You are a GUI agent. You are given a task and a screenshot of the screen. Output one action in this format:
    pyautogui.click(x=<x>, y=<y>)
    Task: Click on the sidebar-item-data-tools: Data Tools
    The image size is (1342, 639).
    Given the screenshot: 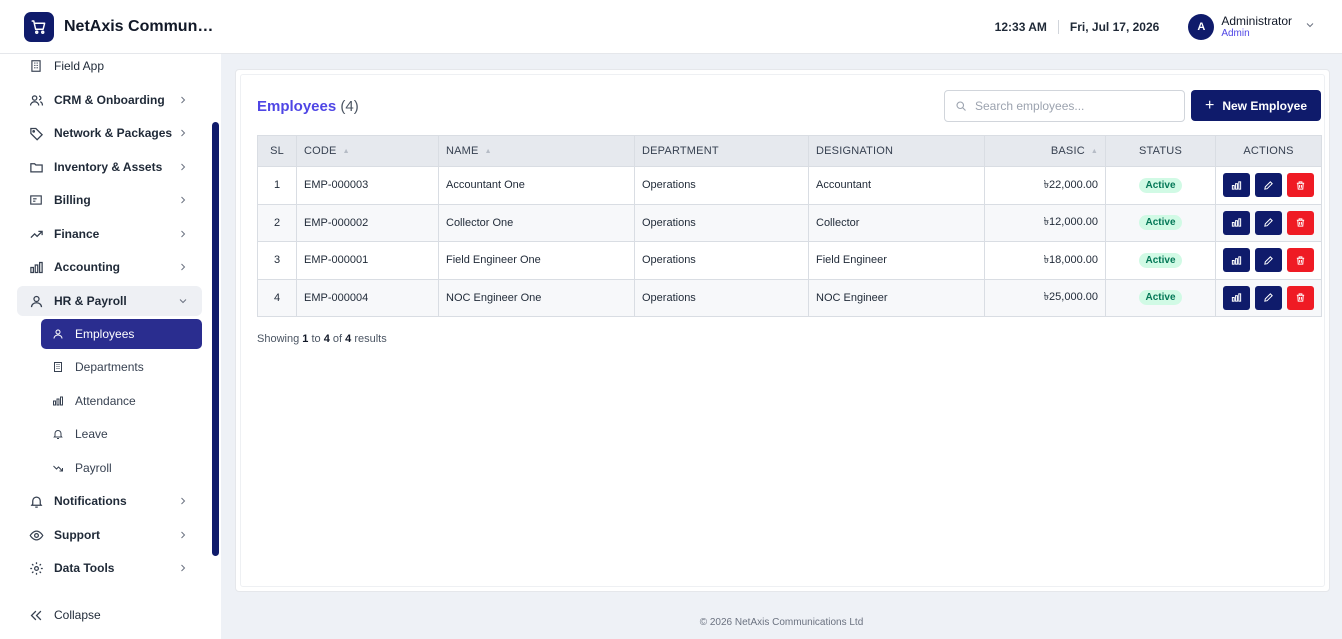 What is the action you would take?
    pyautogui.click(x=109, y=568)
    